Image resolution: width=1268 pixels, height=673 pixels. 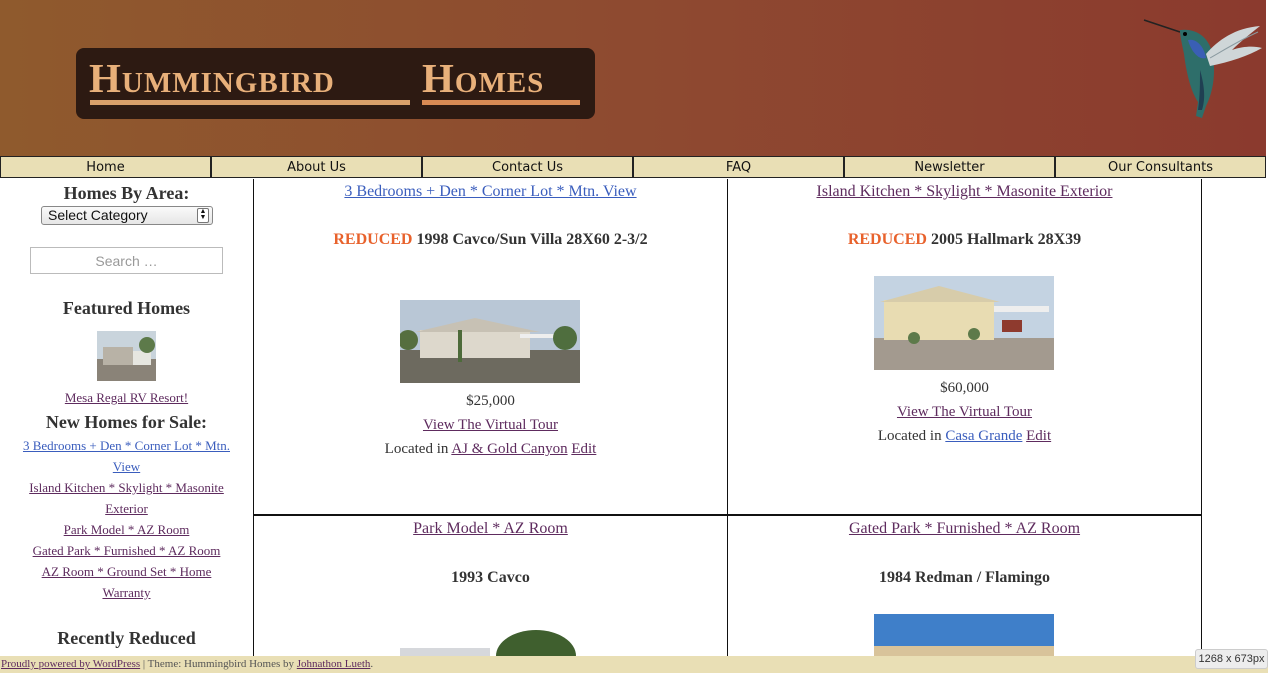 I want to click on new-home-link-5: AZ Room * Ground Set * Home, so click(x=127, y=571).